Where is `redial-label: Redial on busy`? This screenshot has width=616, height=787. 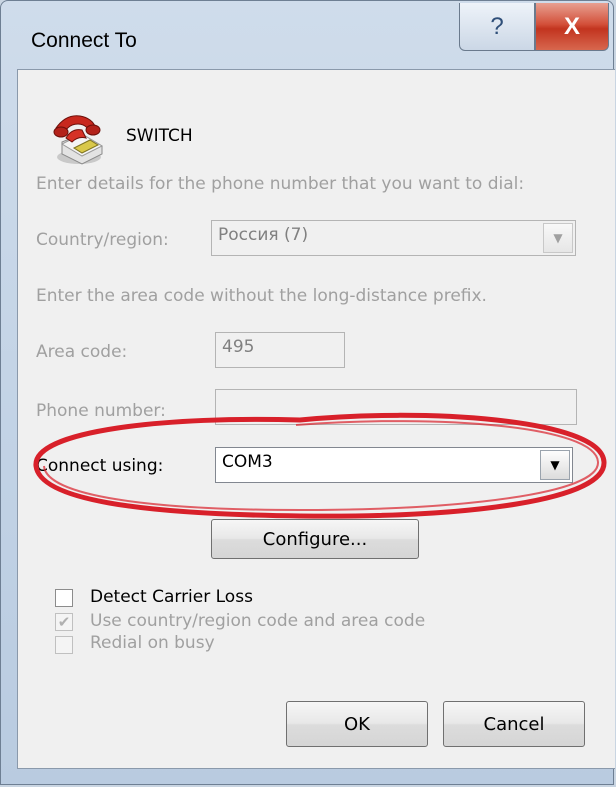 redial-label: Redial on busy is located at coordinates (152, 643).